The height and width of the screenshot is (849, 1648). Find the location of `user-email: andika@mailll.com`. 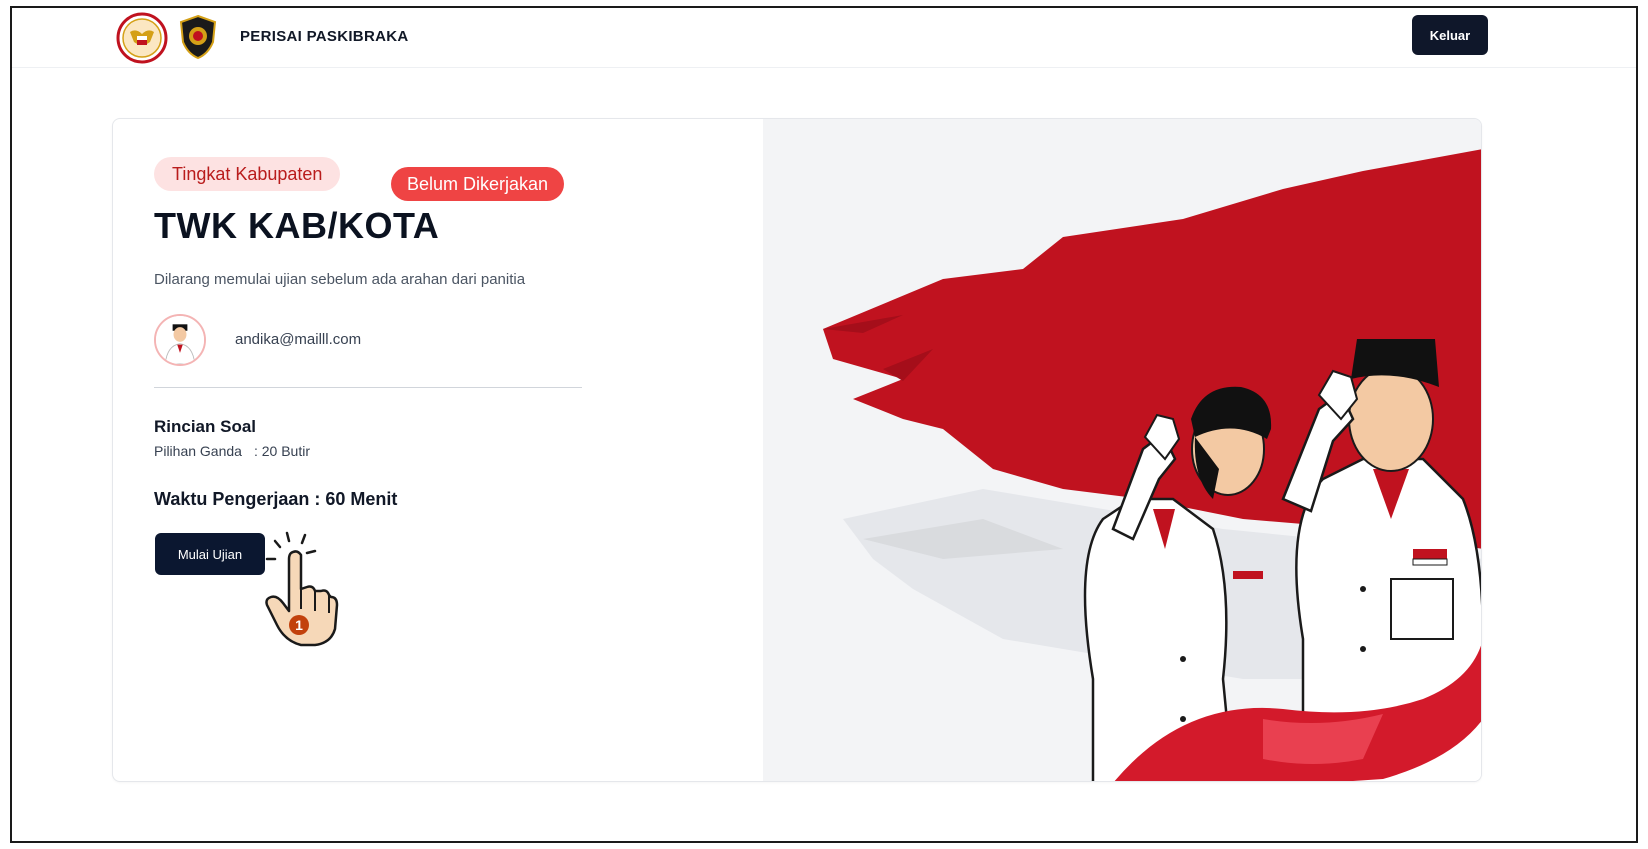

user-email: andika@mailll.com is located at coordinates (298, 339).